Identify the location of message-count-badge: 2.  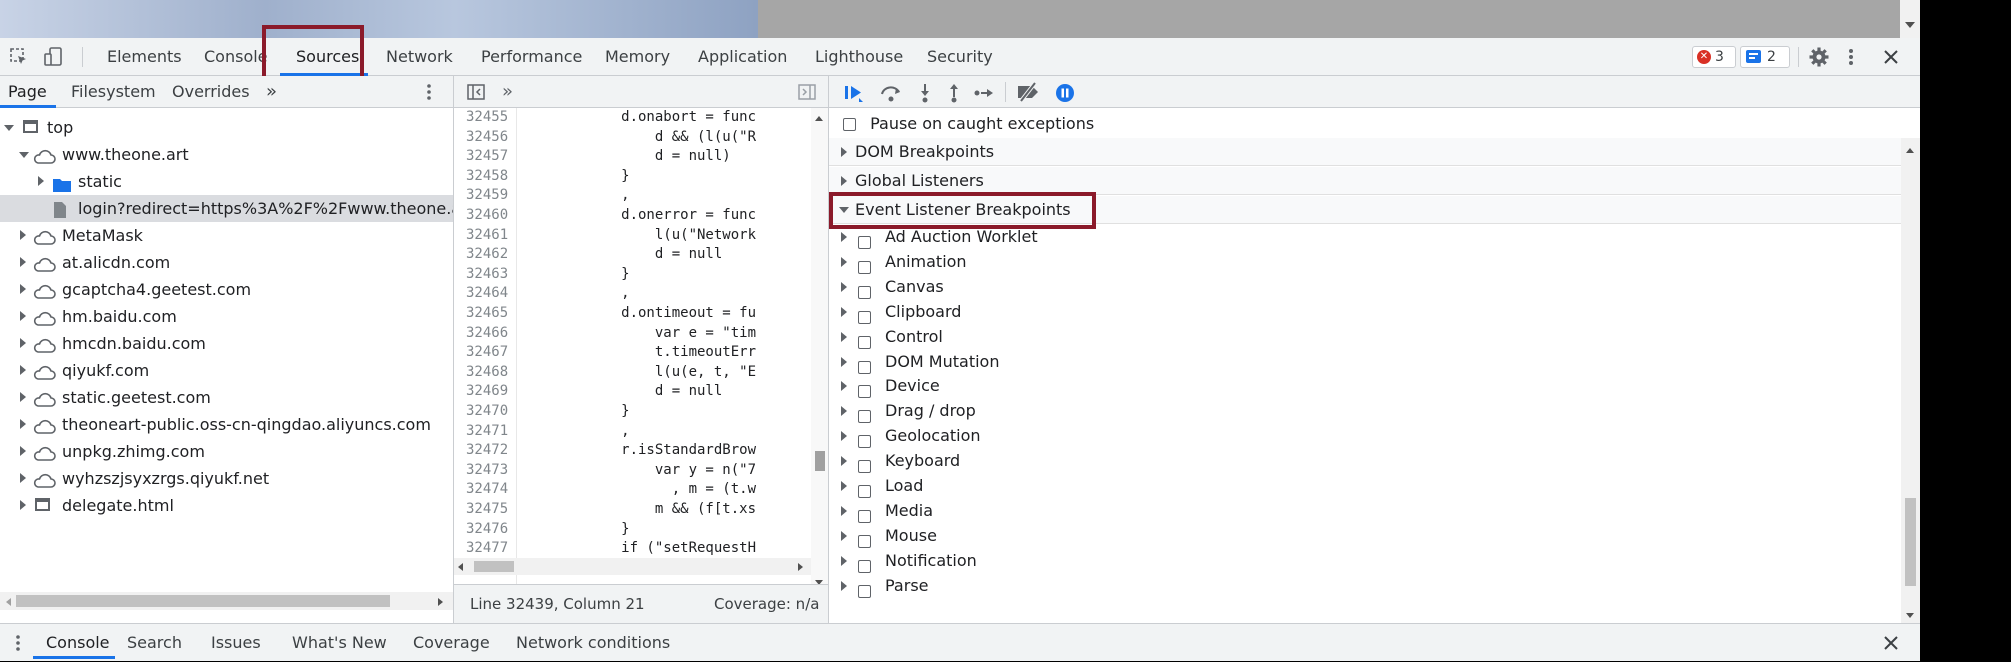
(1765, 57).